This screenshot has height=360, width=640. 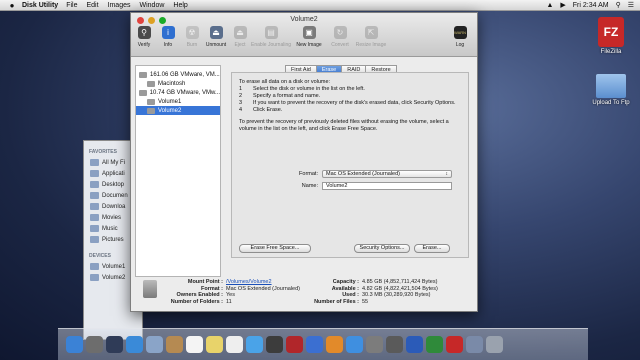 What do you see at coordinates (304, 19) in the screenshot?
I see `window-title: Volume2` at bounding box center [304, 19].